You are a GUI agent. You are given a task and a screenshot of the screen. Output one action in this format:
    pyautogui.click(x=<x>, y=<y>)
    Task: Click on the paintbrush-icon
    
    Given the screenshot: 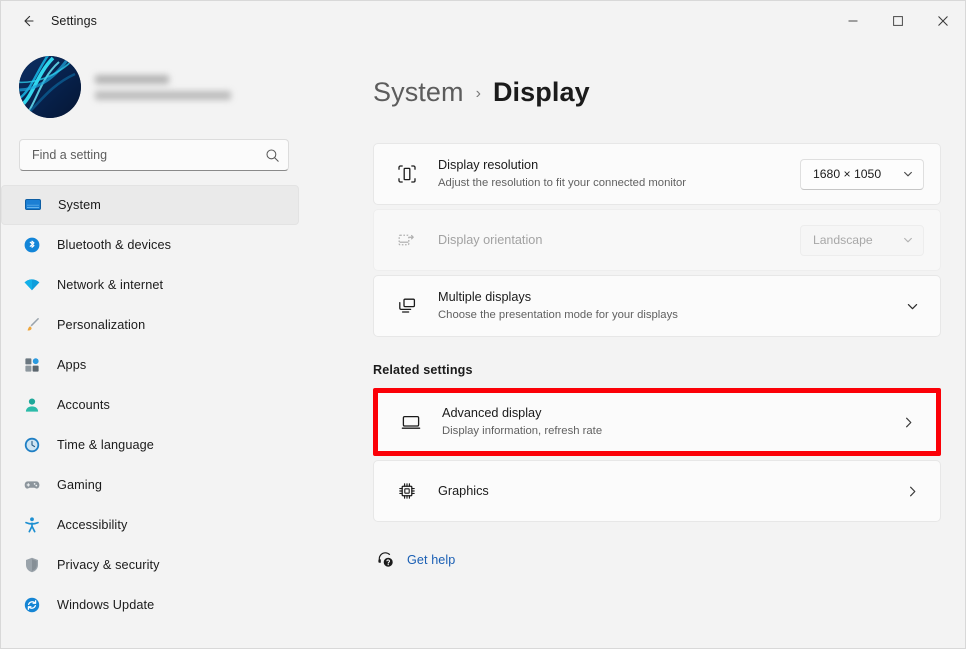 What is the action you would take?
    pyautogui.click(x=32, y=325)
    